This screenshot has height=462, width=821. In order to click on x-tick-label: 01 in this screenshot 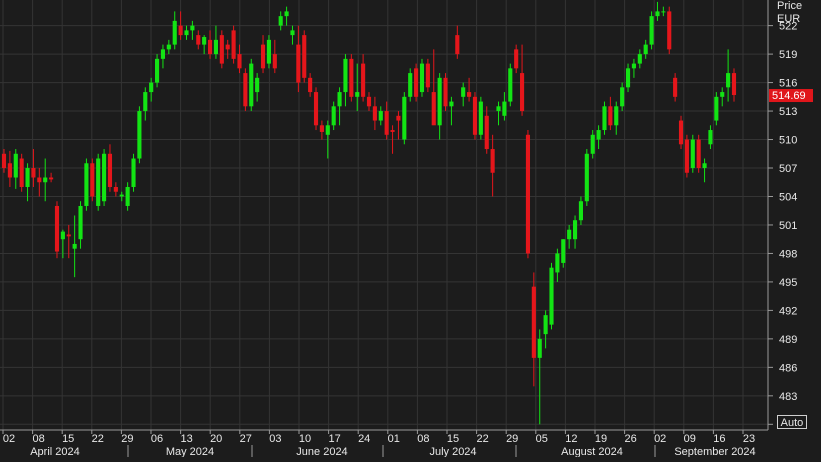, I will do `click(394, 439)`.